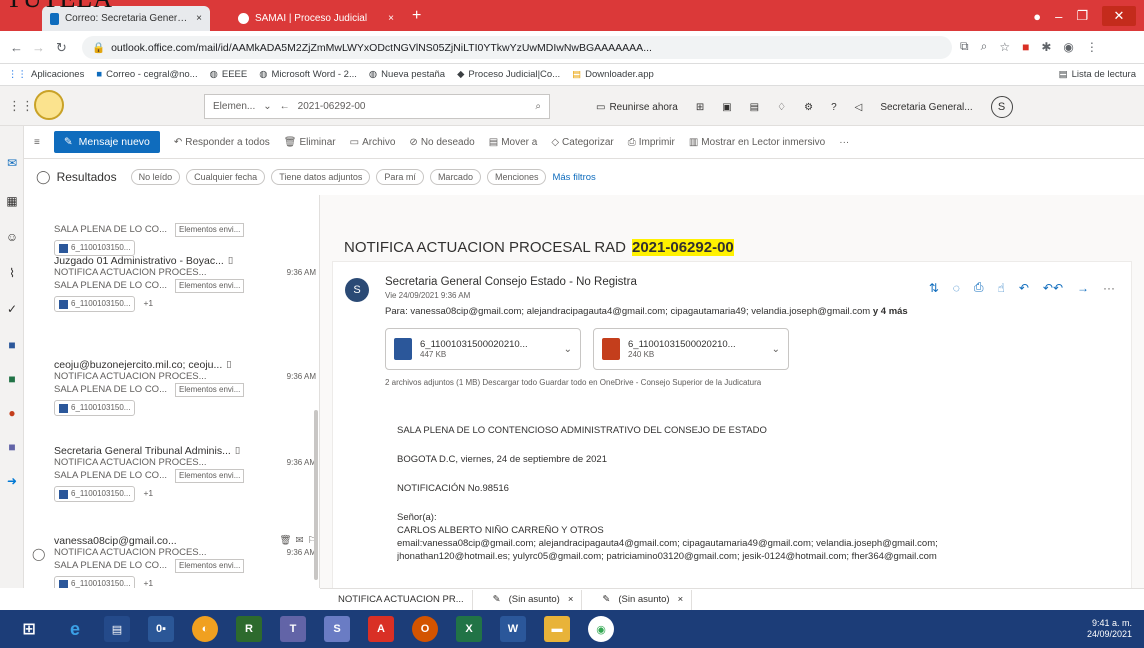 This screenshot has height=648, width=1144. What do you see at coordinates (513, 142) in the screenshot?
I see `move-button: ▤ Mover a` at bounding box center [513, 142].